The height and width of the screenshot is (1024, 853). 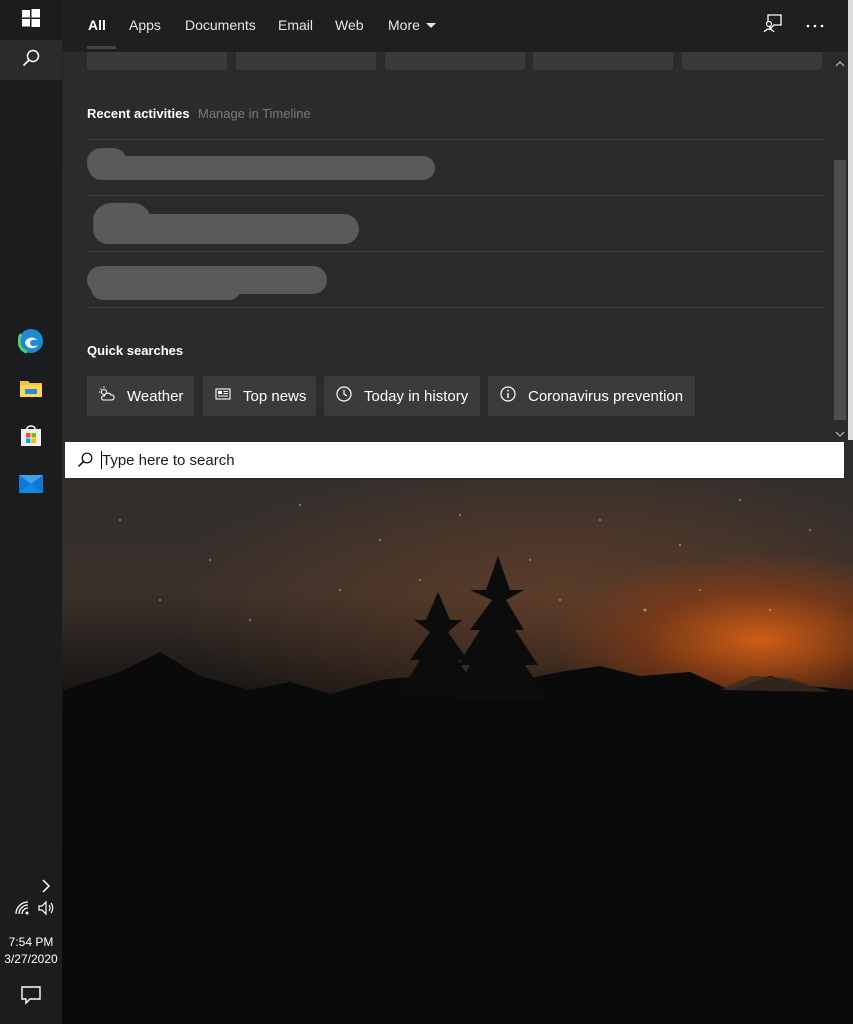 I want to click on chevron-right-icon, so click(x=46, y=889).